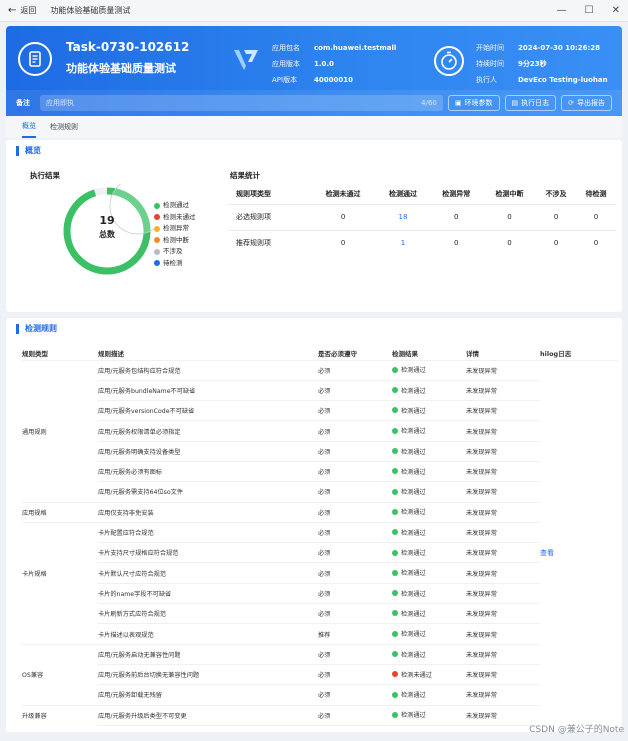 This screenshot has width=628, height=741. Describe the element at coordinates (246, 60) in the screenshot. I see `app-logo-icon` at that location.